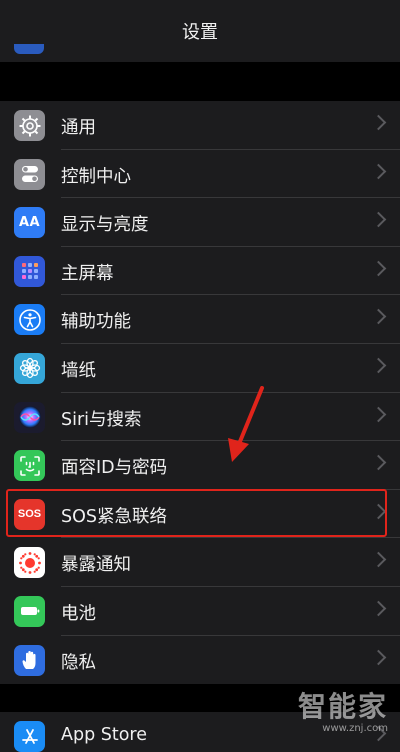 The image size is (400, 752). Describe the element at coordinates (114, 516) in the screenshot. I see `settings-row-label: SOS紧急联络` at that location.